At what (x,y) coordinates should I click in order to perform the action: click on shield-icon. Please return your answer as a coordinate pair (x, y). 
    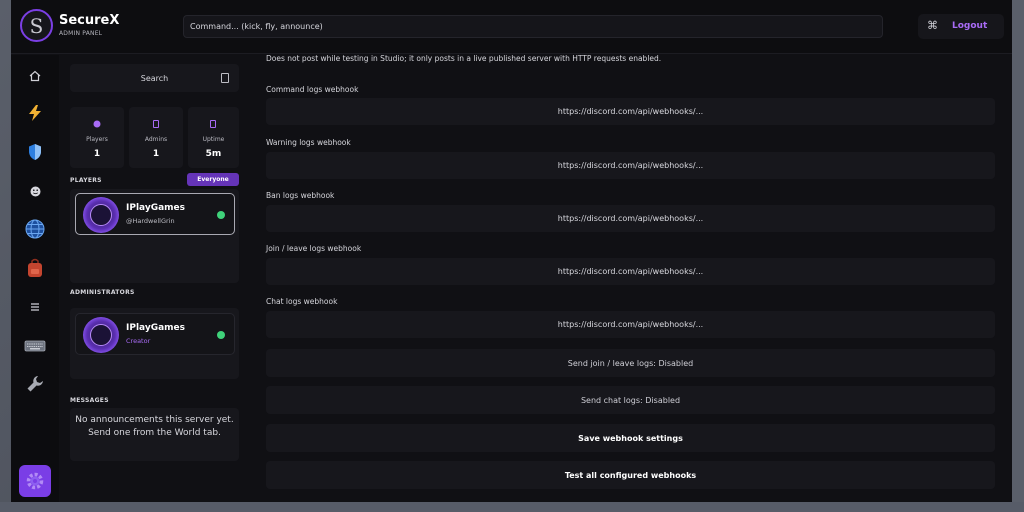
    Looking at the image, I should click on (35, 152).